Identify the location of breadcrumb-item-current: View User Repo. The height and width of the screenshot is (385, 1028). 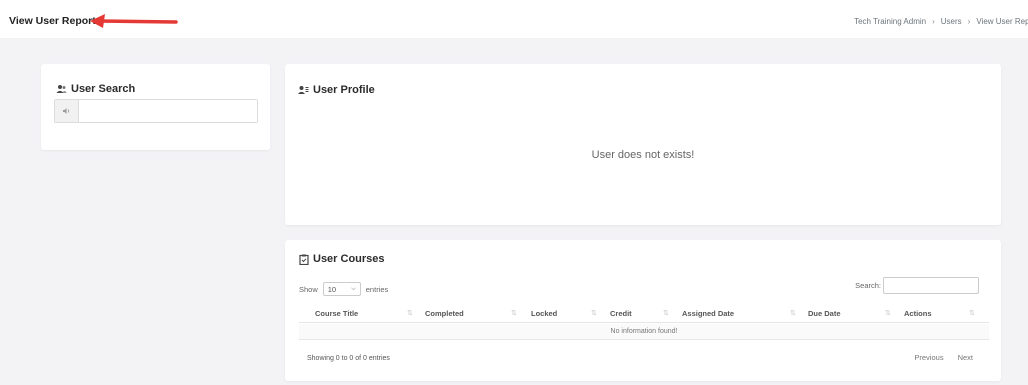
(1002, 21).